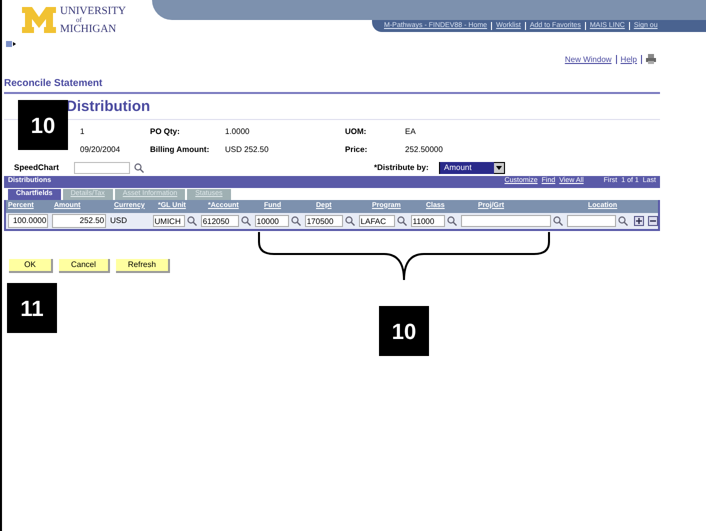 The height and width of the screenshot is (531, 706). I want to click on field-value: EA, so click(410, 132).